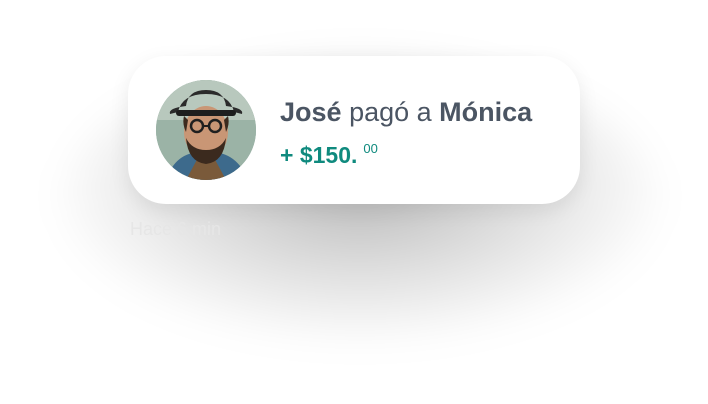 This screenshot has height=404, width=708. I want to click on notification-timestamp: Hace 6 min, so click(176, 229).